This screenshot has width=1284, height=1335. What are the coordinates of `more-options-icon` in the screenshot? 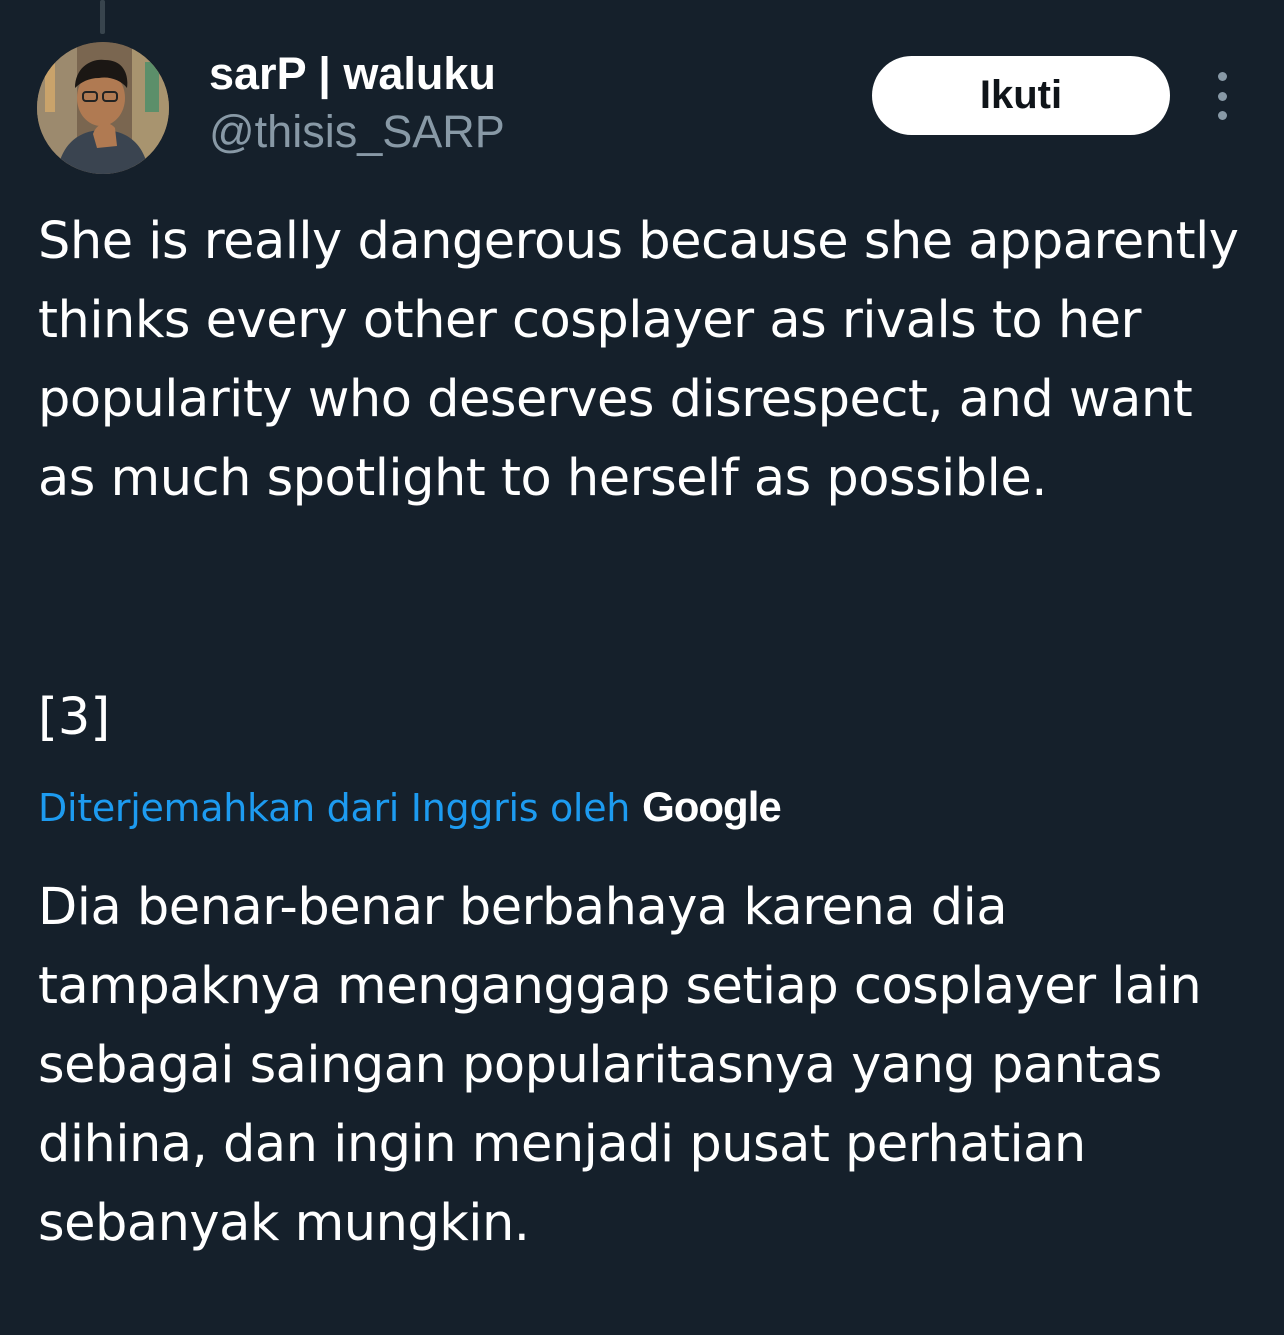 It's located at (1222, 96).